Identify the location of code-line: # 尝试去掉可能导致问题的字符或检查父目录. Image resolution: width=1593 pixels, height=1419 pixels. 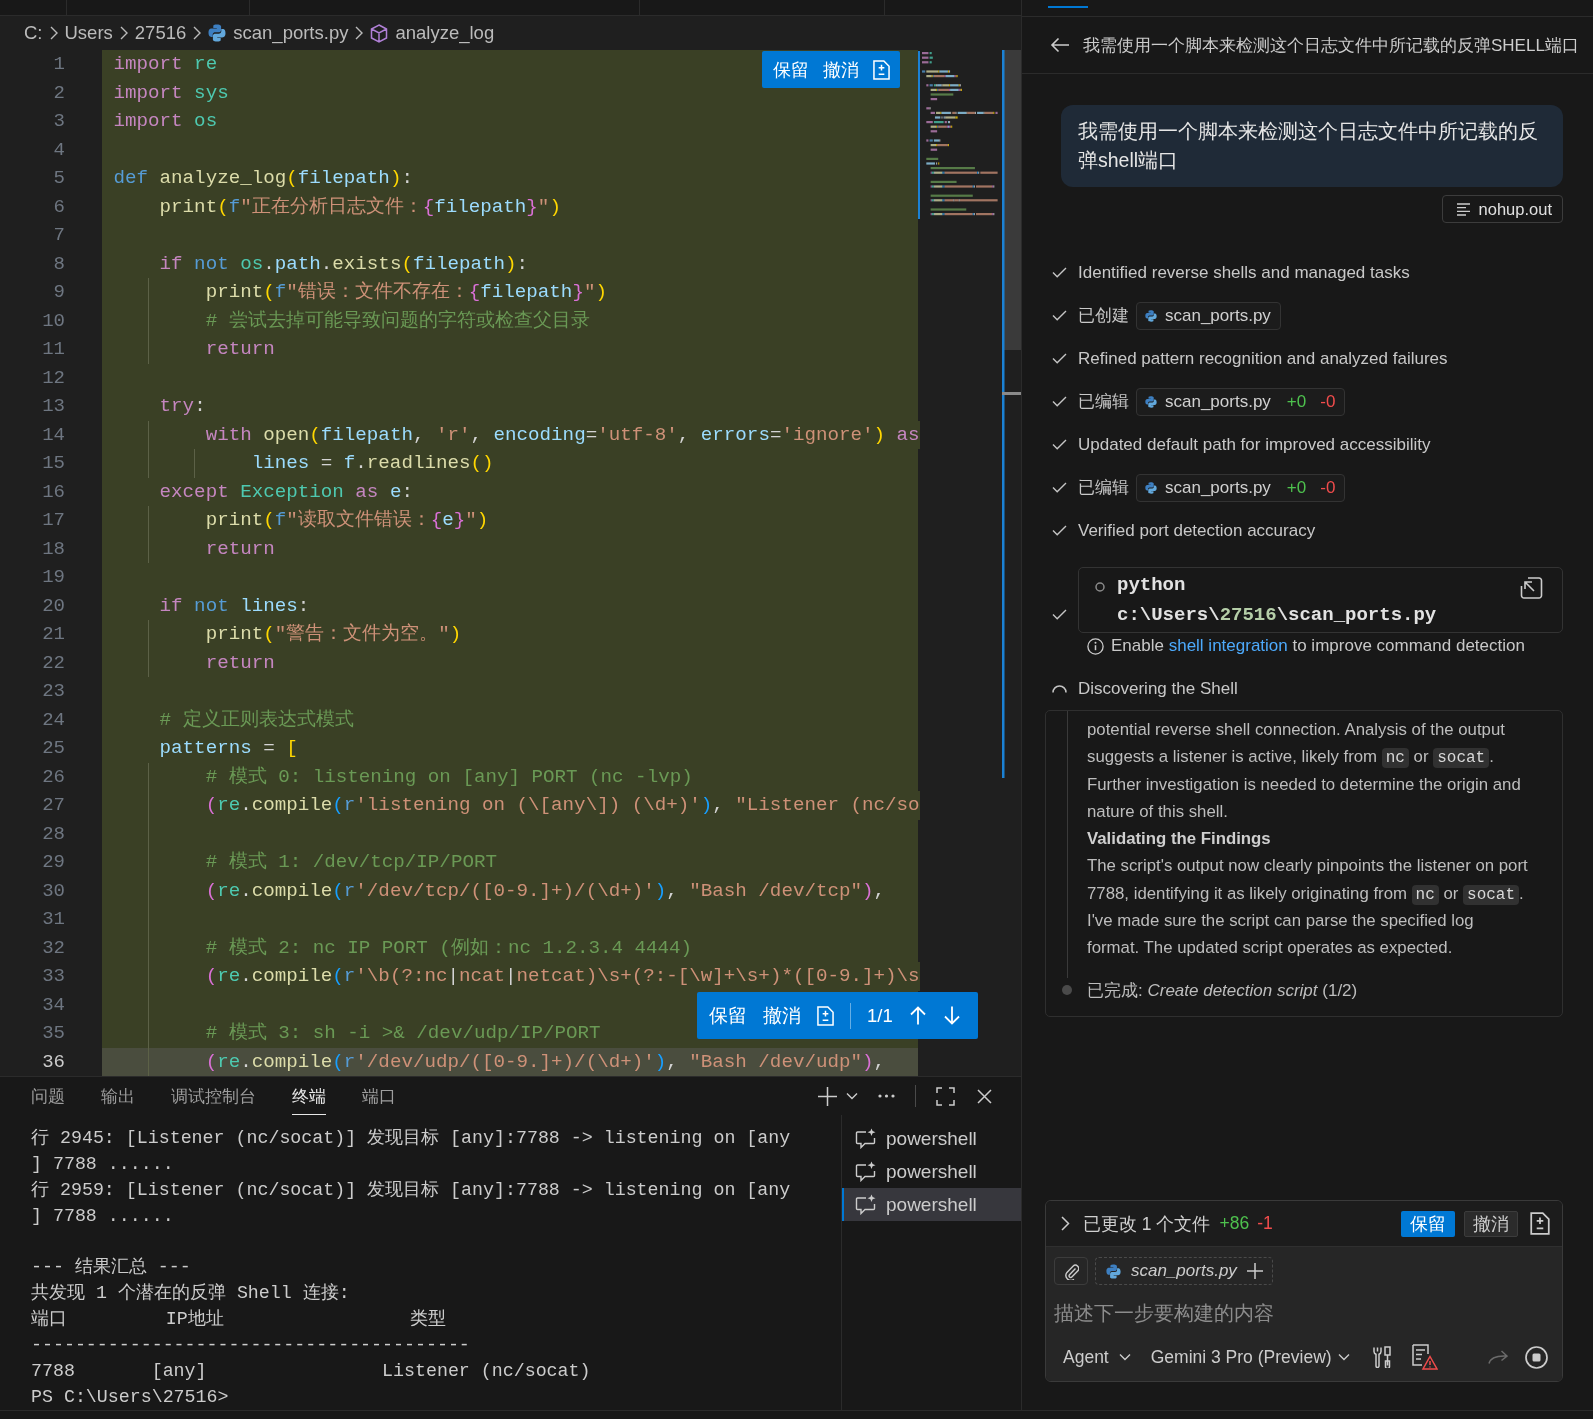
(397, 320).